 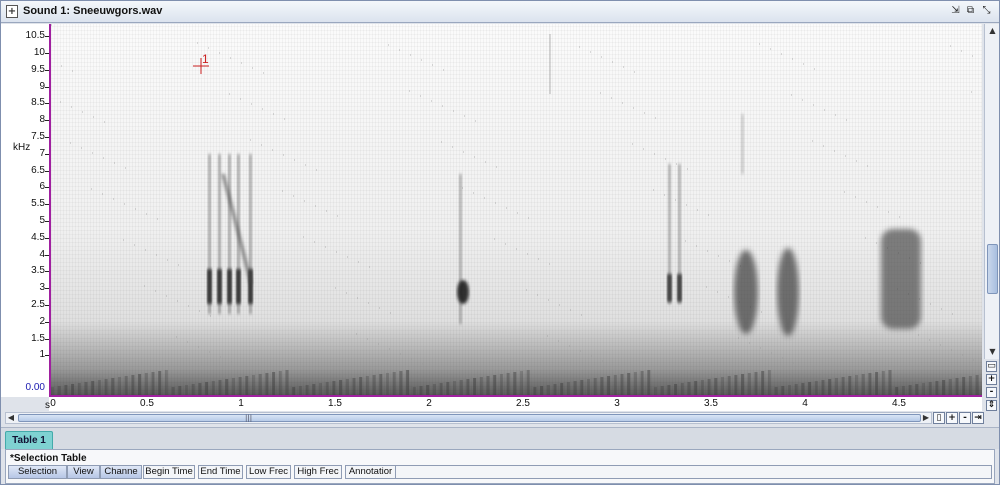 I want to click on horizontal-fit-icon: ▯, so click(x=939, y=418).